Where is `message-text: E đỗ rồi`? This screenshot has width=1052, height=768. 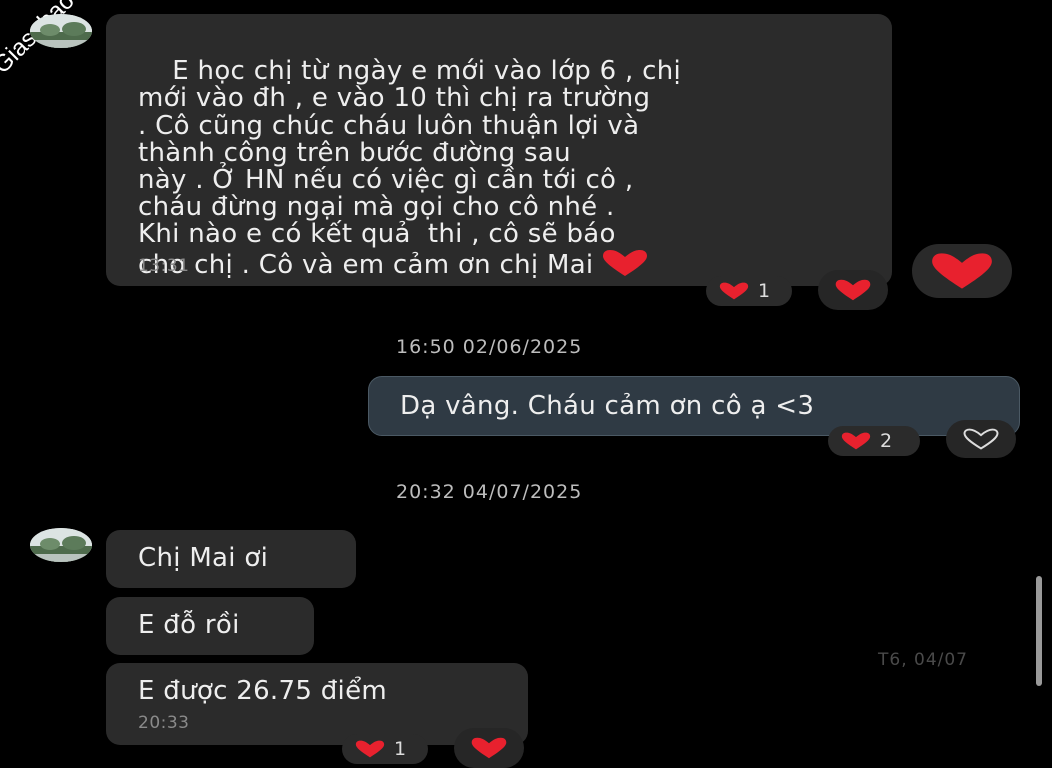
message-text: E đỗ rồi is located at coordinates (189, 625).